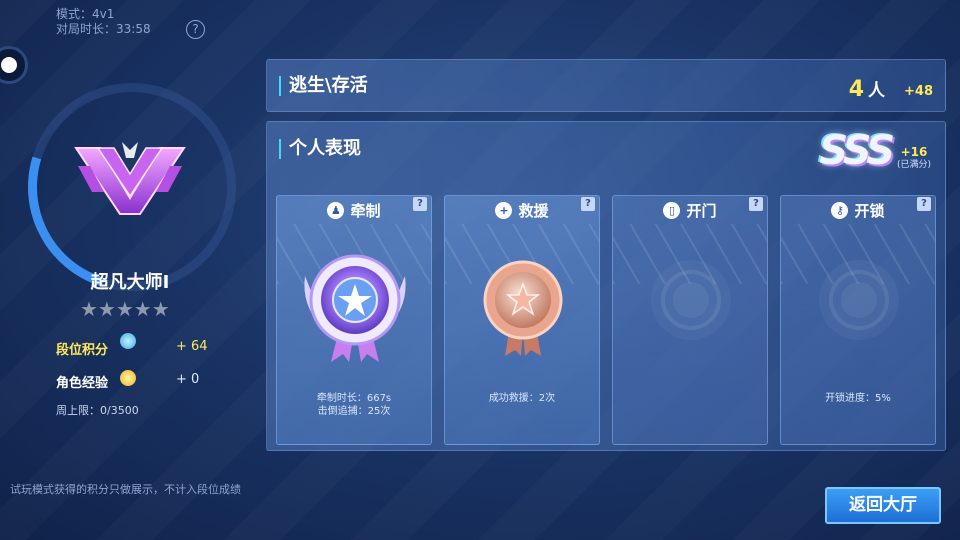  What do you see at coordinates (867, 89) in the screenshot?
I see `survivor-count: 4人` at bounding box center [867, 89].